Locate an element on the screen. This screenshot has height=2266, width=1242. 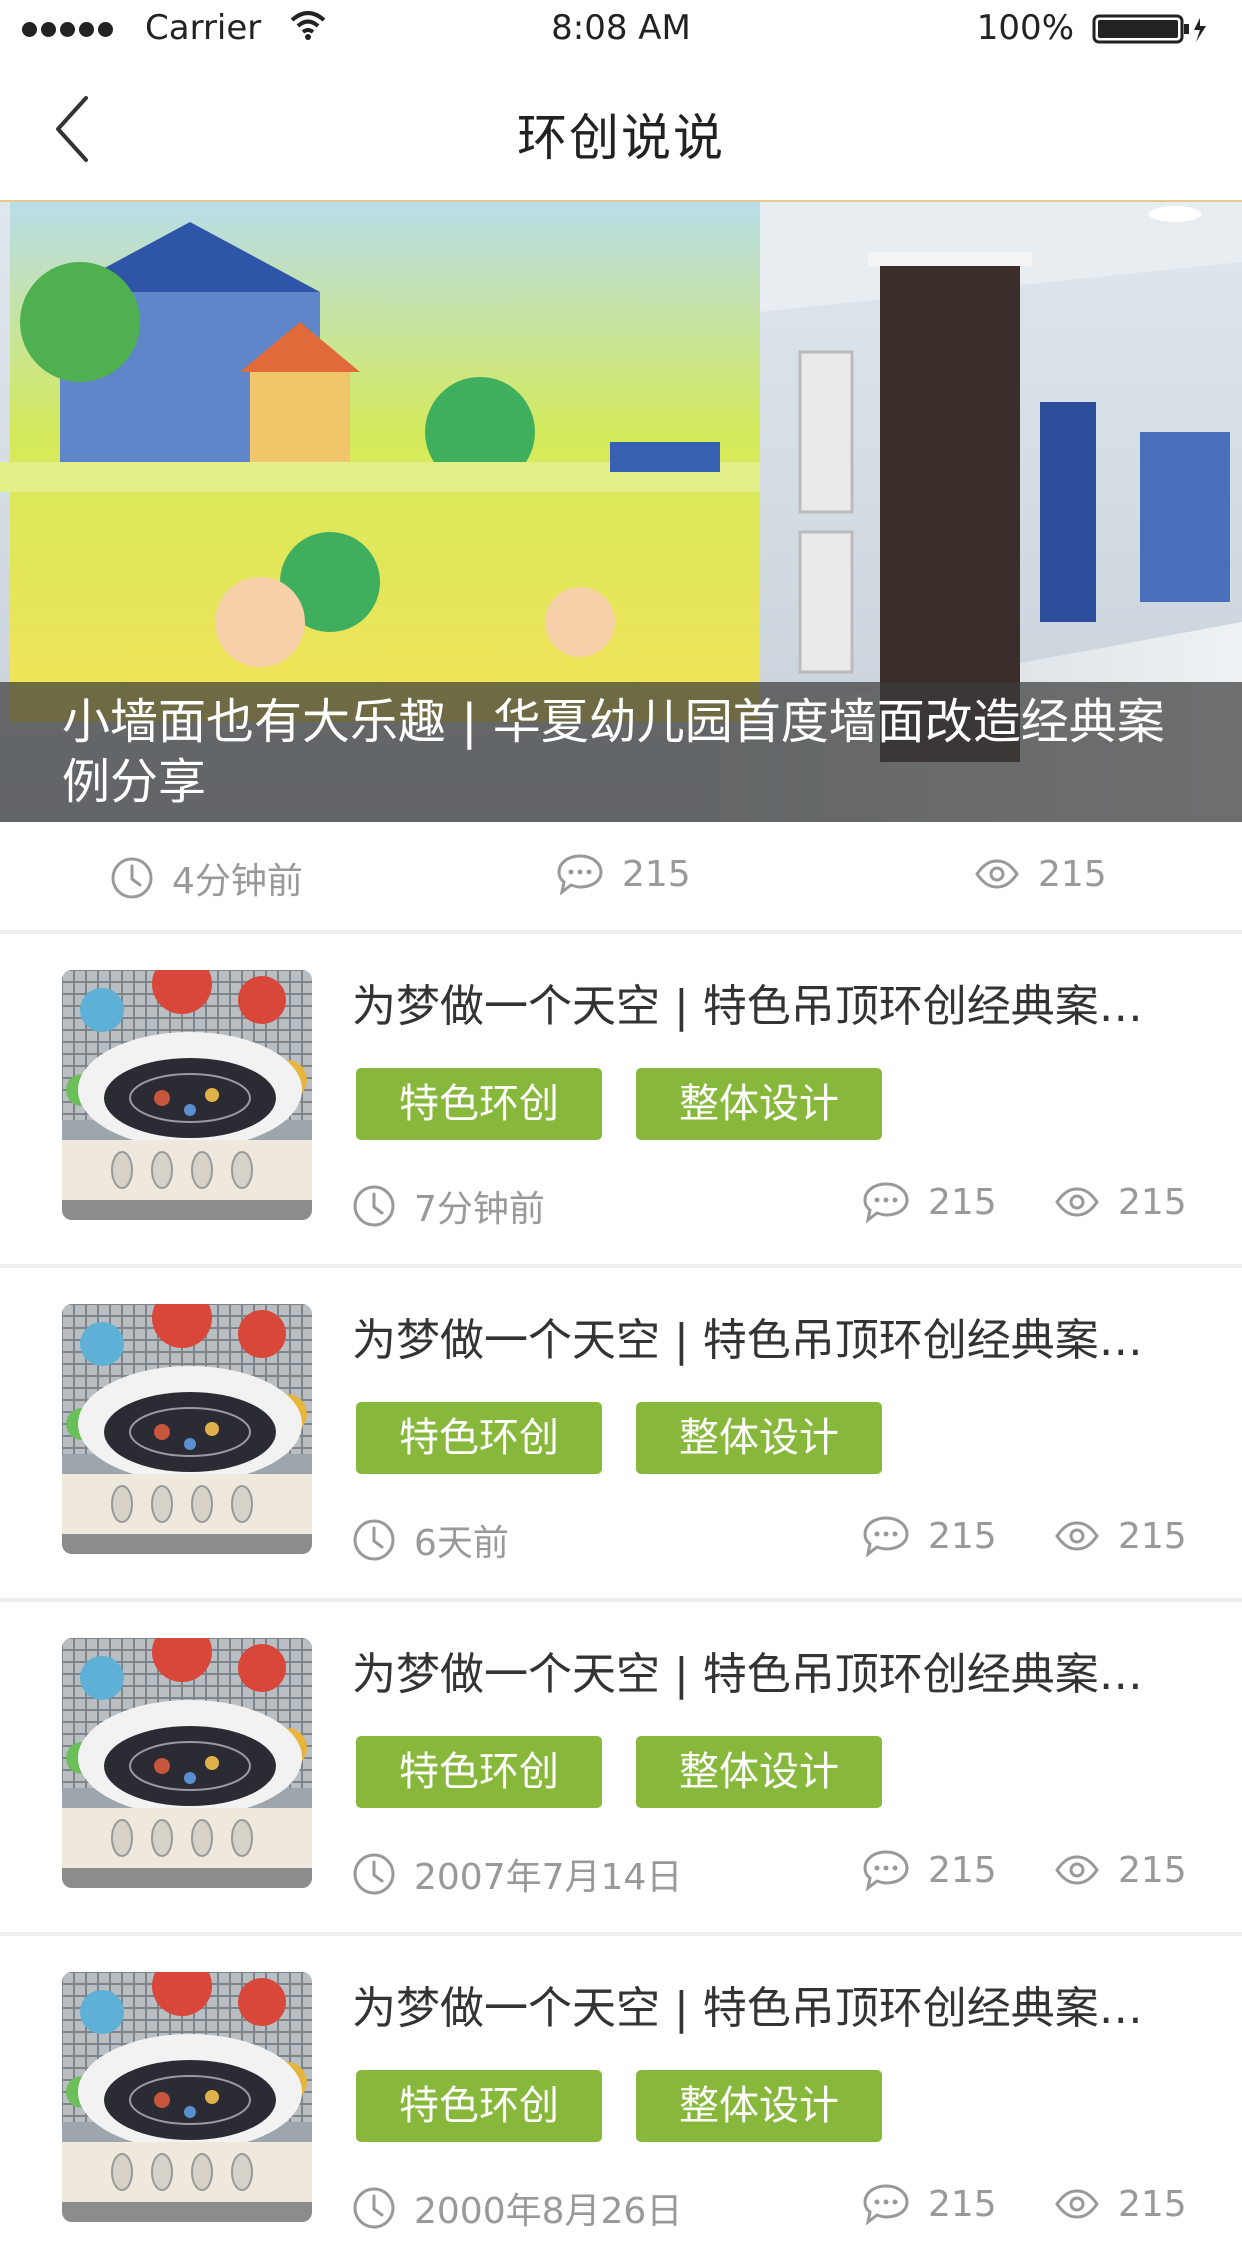
hero-caption: 小墙面也有大乐趣 | 华夏幼儿园首度墙面改造经典案例分享 is located at coordinates (621, 752).